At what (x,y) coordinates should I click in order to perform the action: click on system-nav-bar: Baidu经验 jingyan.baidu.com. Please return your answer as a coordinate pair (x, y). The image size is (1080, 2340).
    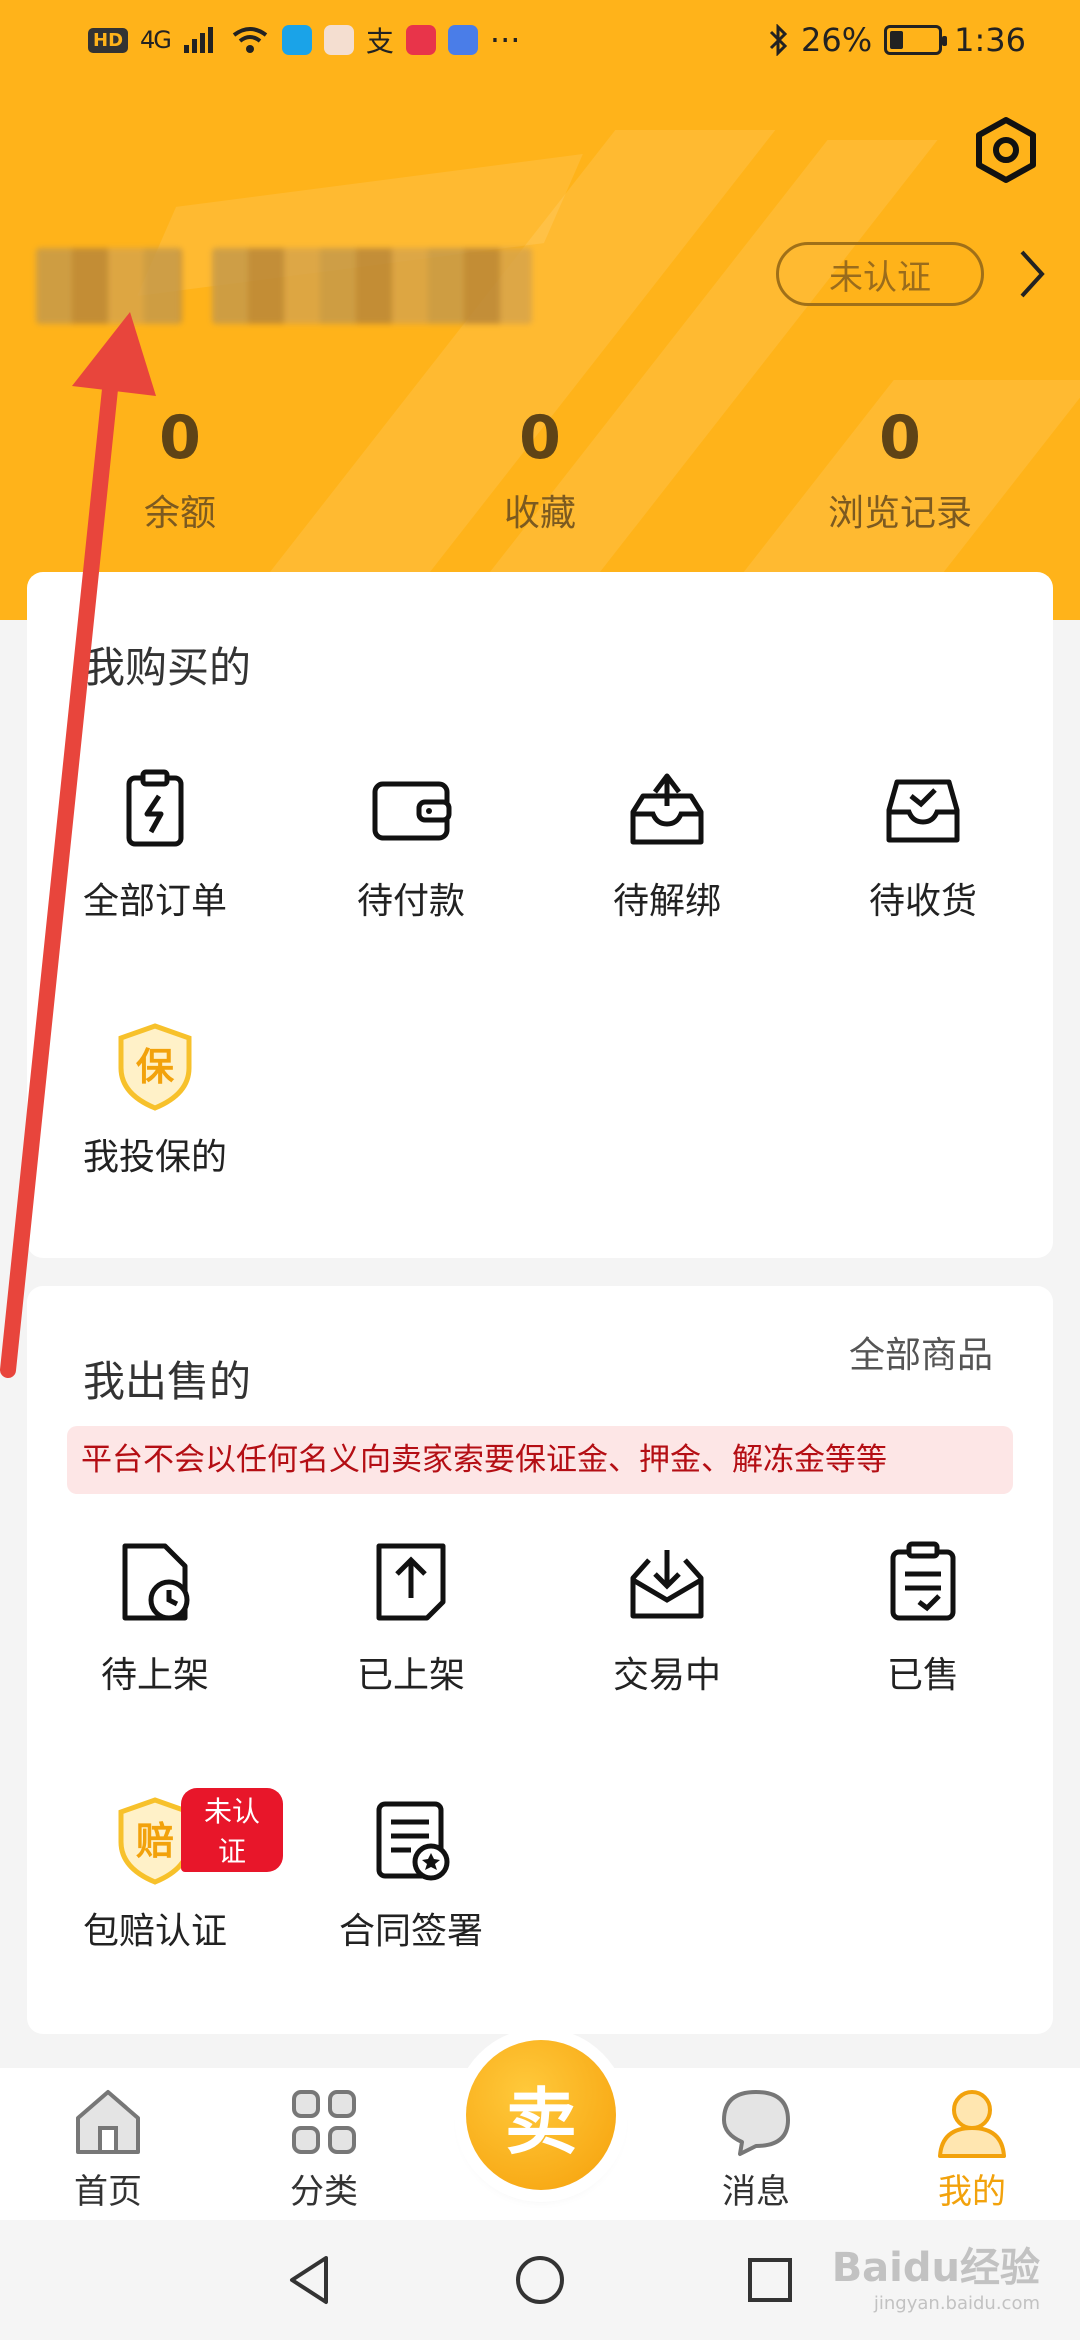
    Looking at the image, I should click on (540, 2280).